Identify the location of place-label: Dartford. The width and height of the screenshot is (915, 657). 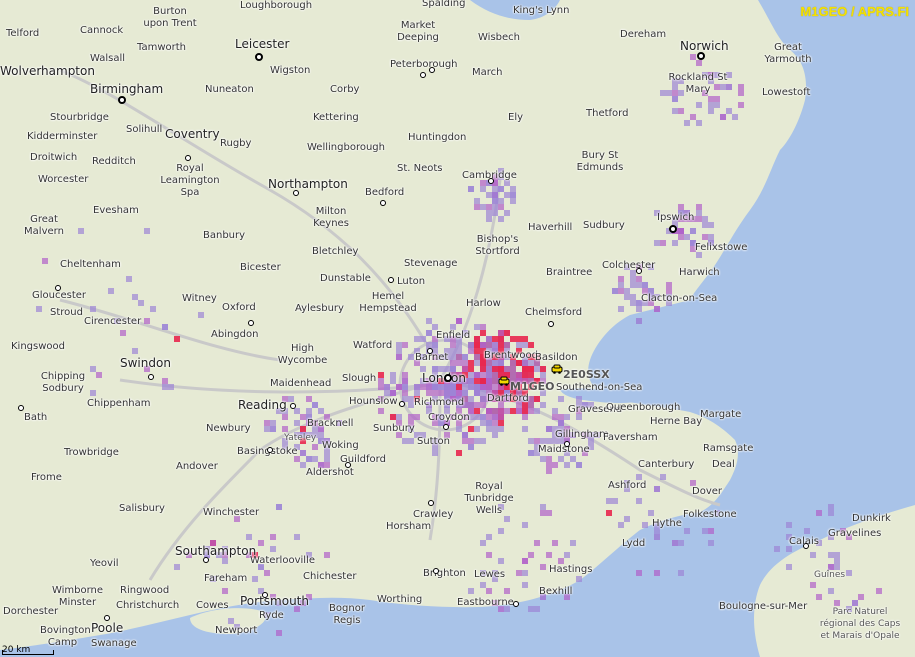
(508, 398).